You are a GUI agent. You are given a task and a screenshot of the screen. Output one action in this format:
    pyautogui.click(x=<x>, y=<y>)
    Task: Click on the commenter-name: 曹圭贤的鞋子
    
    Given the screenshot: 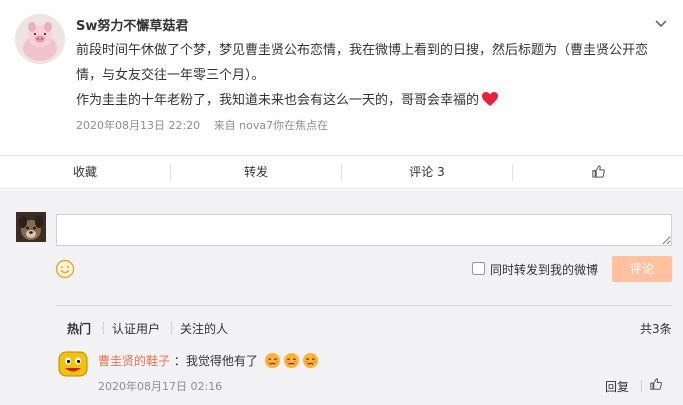 What is the action you would take?
    pyautogui.click(x=134, y=361)
    